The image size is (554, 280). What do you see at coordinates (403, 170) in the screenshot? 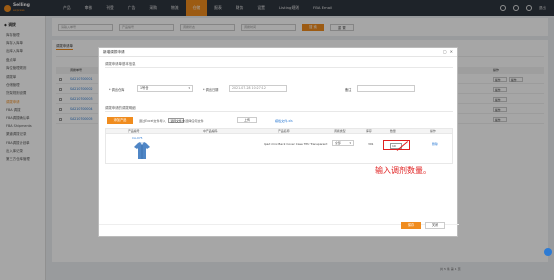
I see `annotation-text: 输入调剂数量。` at bounding box center [403, 170].